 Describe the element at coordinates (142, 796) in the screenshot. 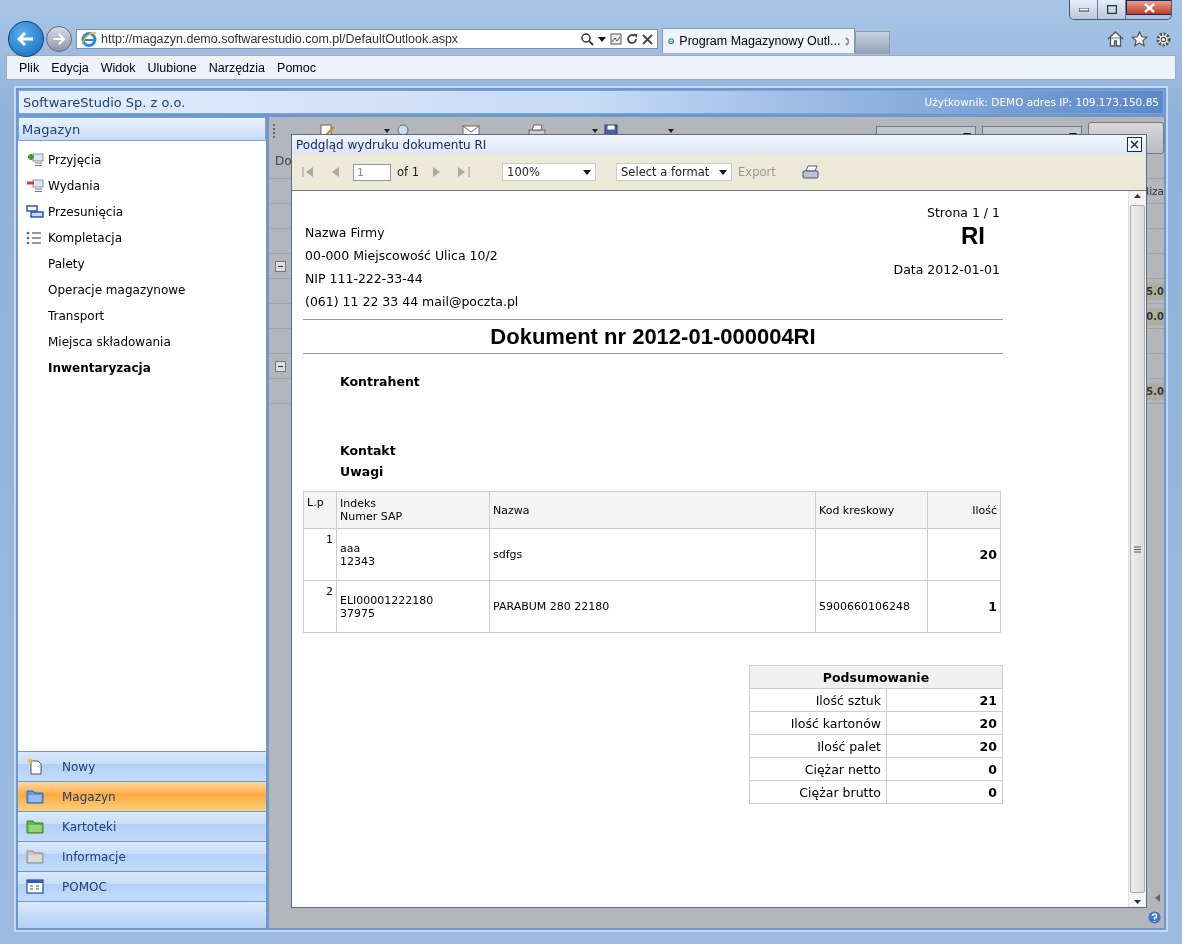

I see `nav-button: Magazyn` at that location.